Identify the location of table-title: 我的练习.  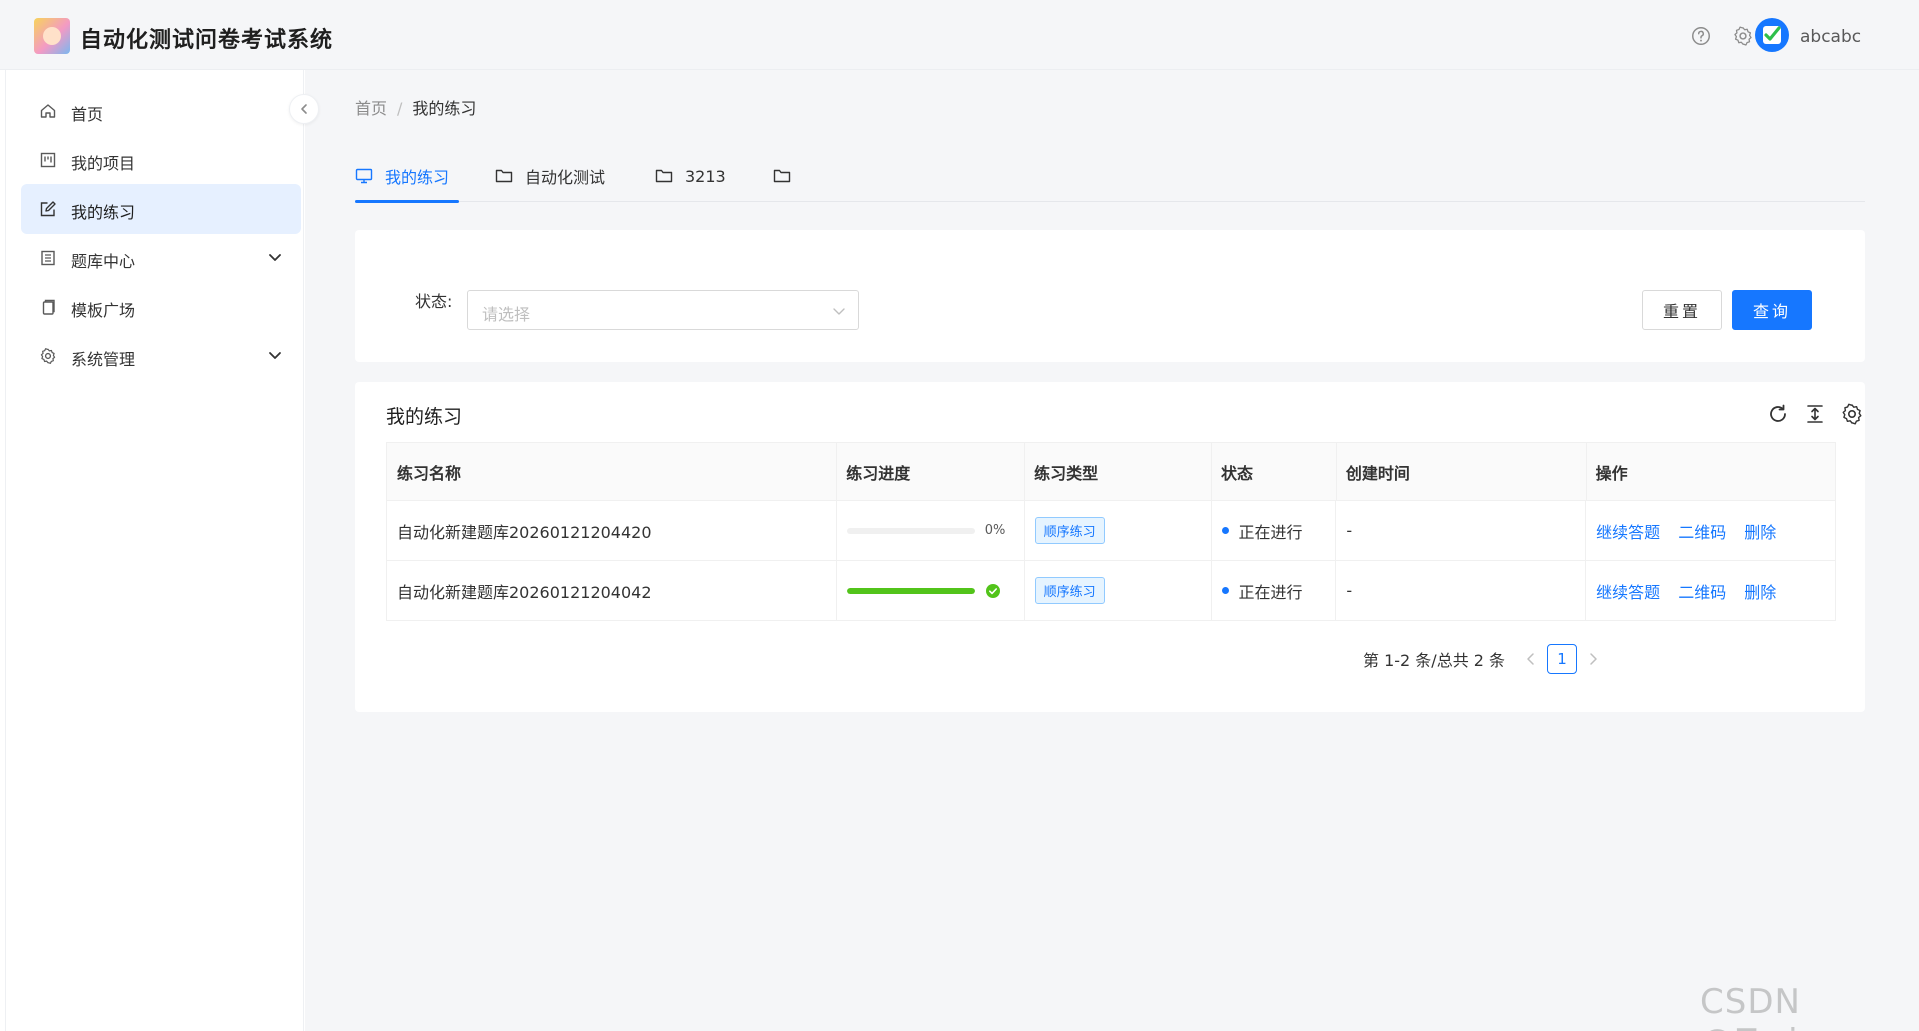
(424, 417).